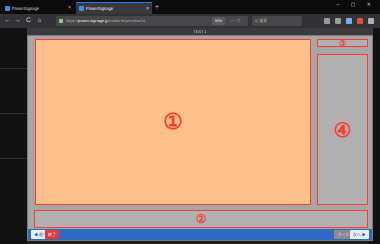 The width and height of the screenshot is (380, 244). I want to click on zoom-indicator: 90%, so click(219, 21).